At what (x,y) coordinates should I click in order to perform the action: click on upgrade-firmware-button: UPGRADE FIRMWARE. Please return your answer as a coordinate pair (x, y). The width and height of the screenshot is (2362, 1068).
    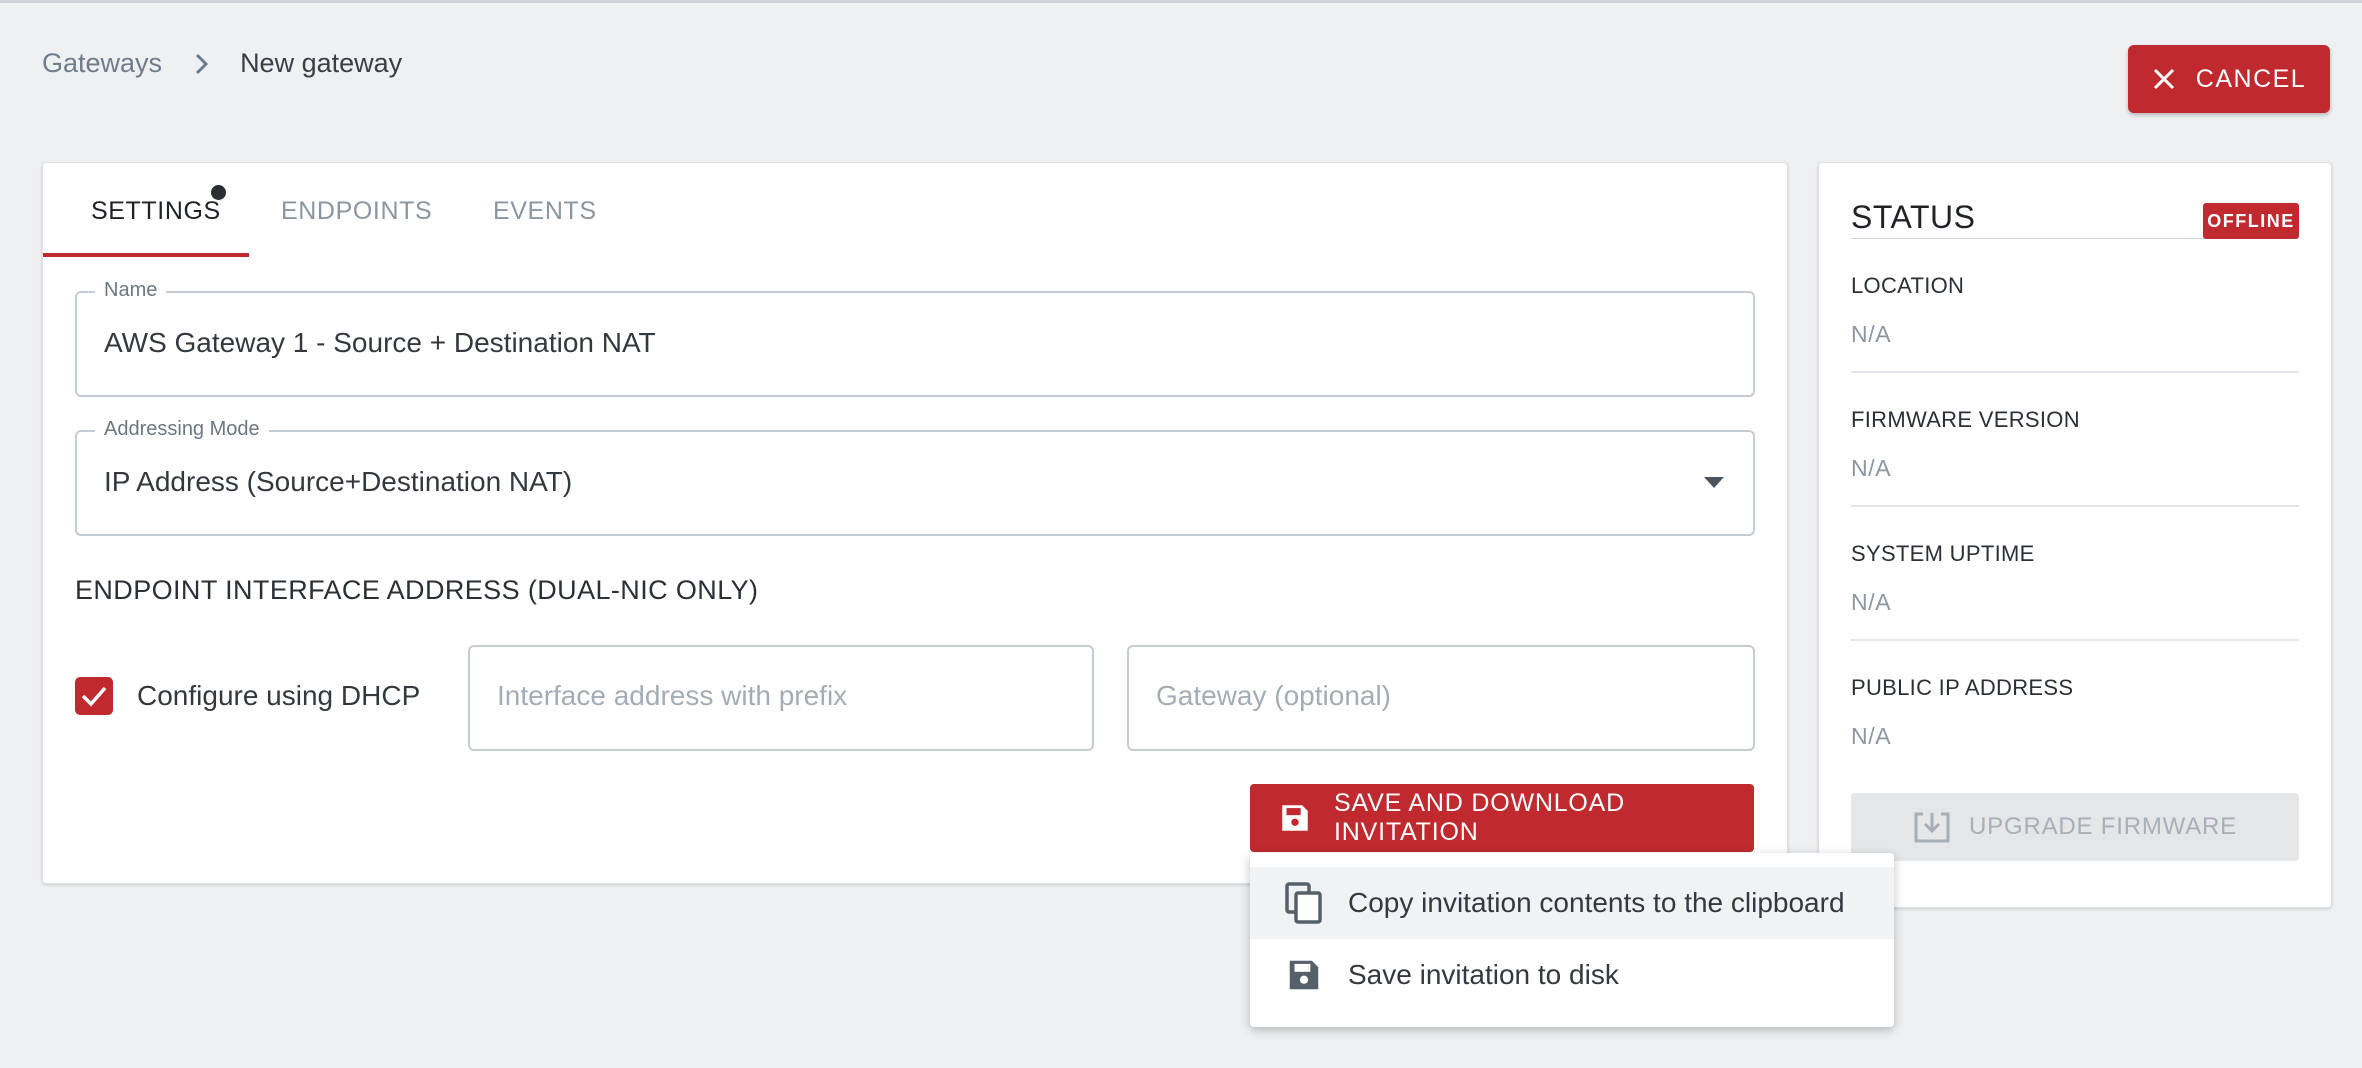
    Looking at the image, I should click on (2075, 827).